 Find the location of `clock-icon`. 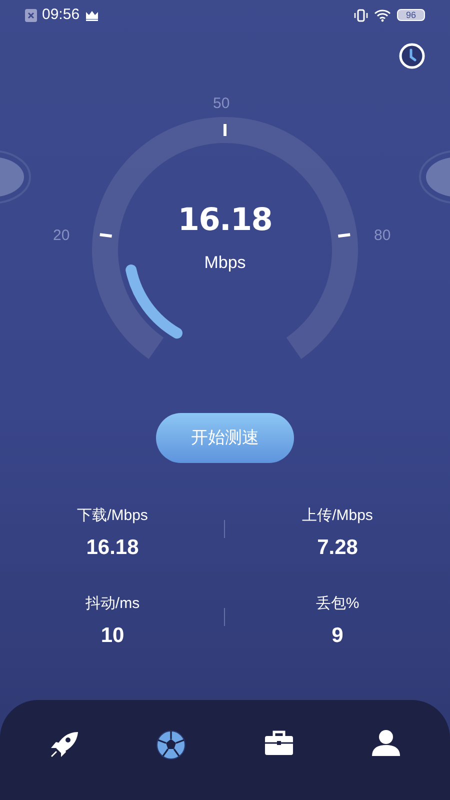

clock-icon is located at coordinates (412, 56).